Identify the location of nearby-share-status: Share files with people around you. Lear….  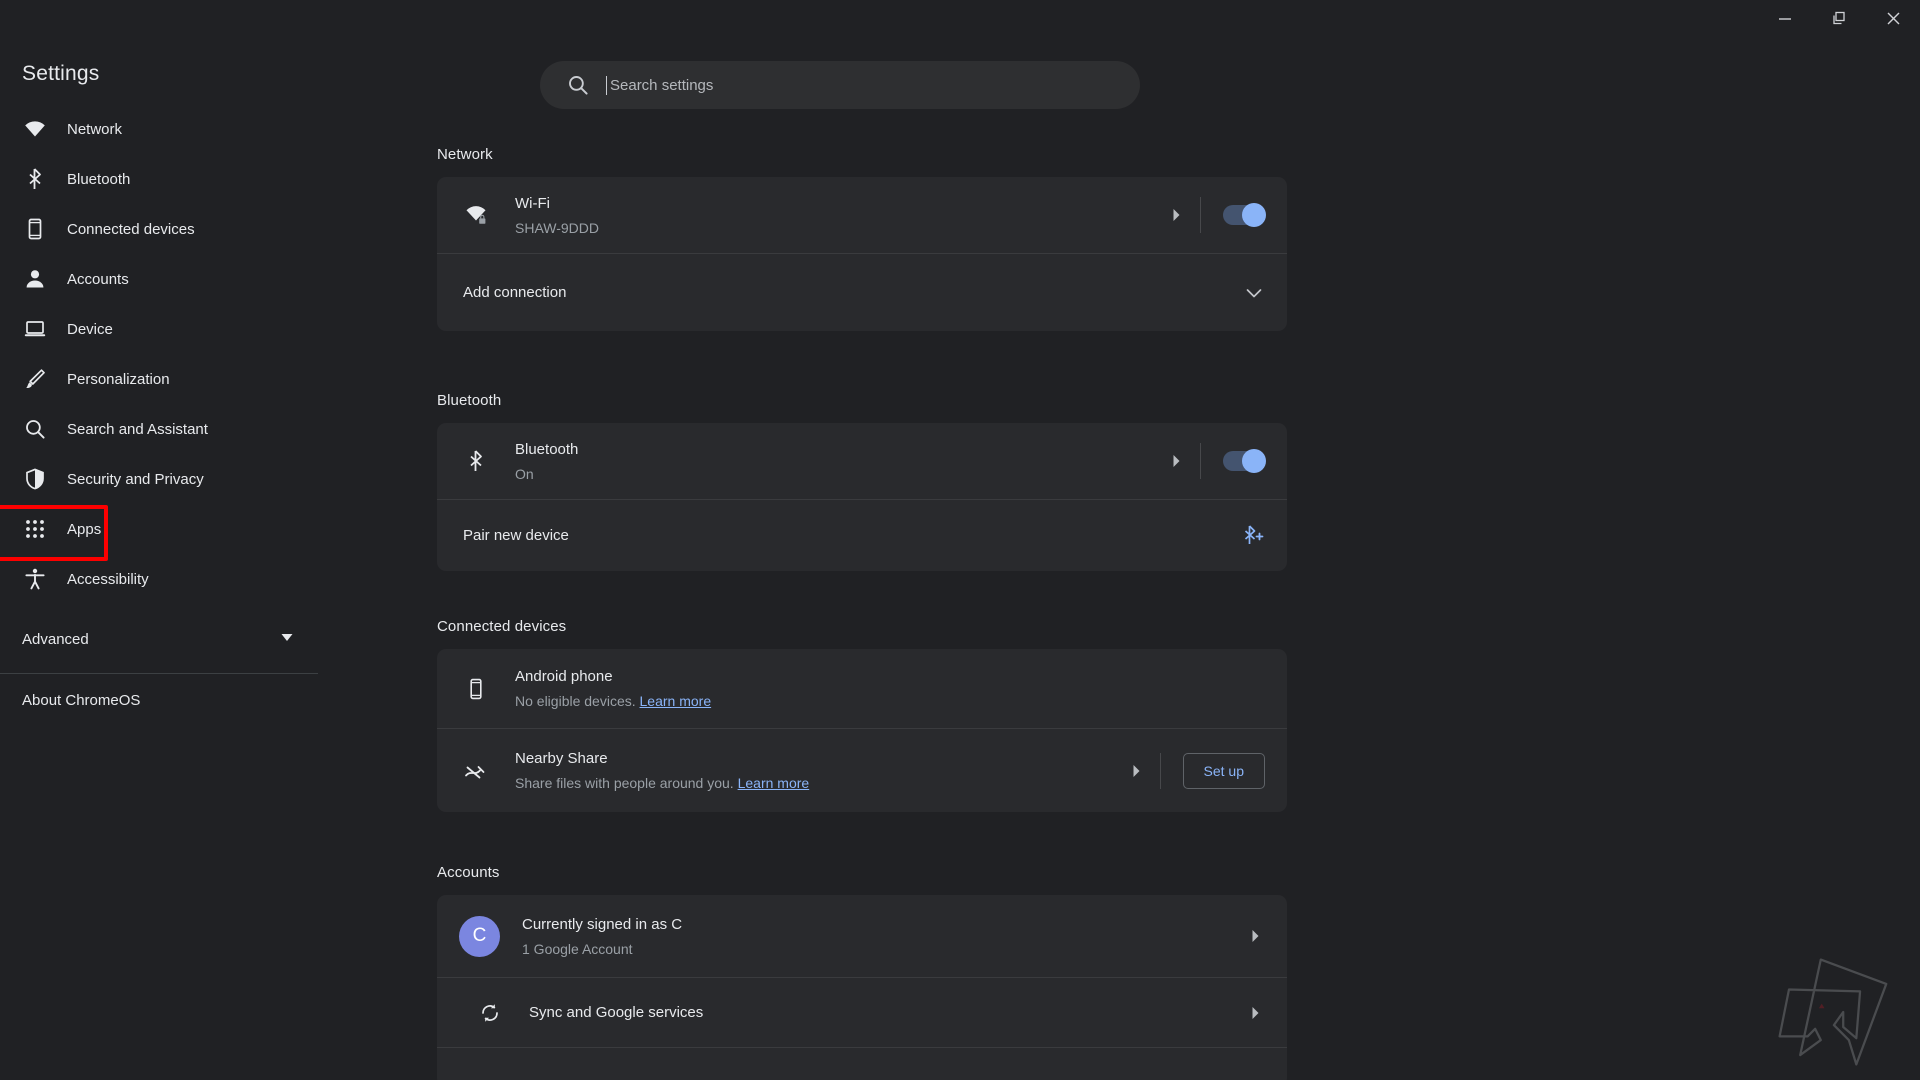
(815, 783).